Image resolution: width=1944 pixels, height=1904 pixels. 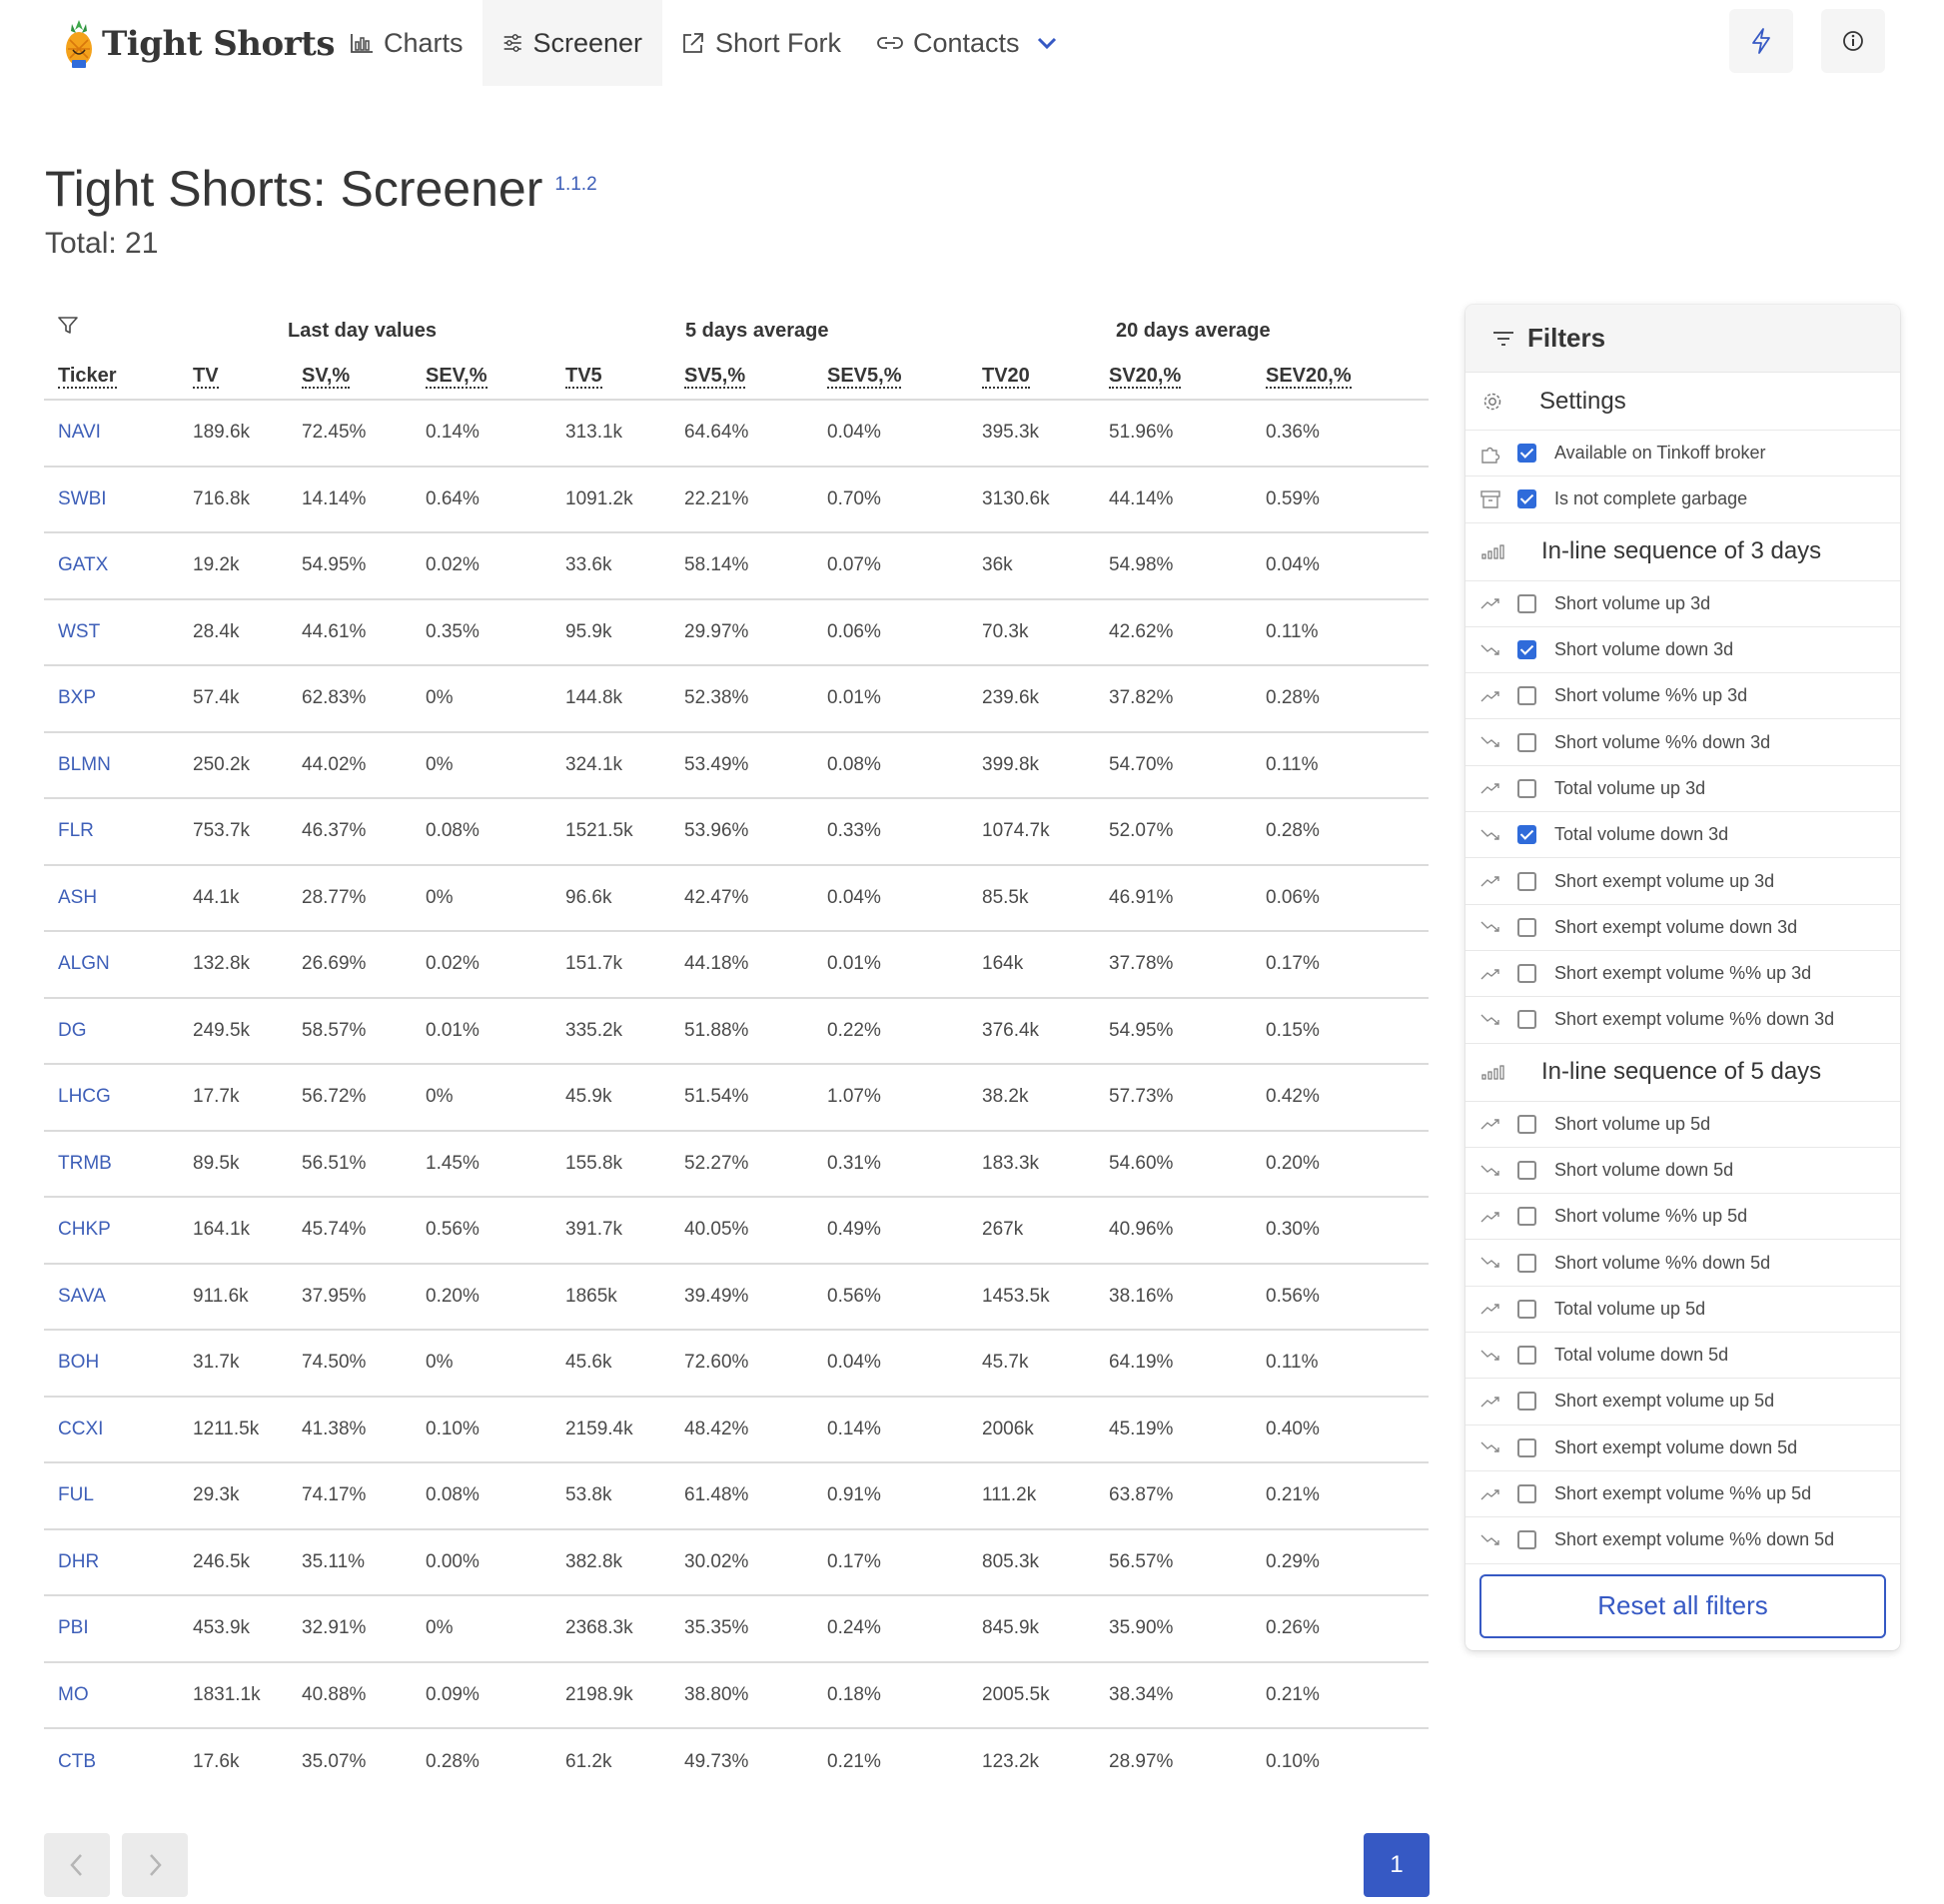 I want to click on ticker-link: PBI, so click(x=112, y=1629).